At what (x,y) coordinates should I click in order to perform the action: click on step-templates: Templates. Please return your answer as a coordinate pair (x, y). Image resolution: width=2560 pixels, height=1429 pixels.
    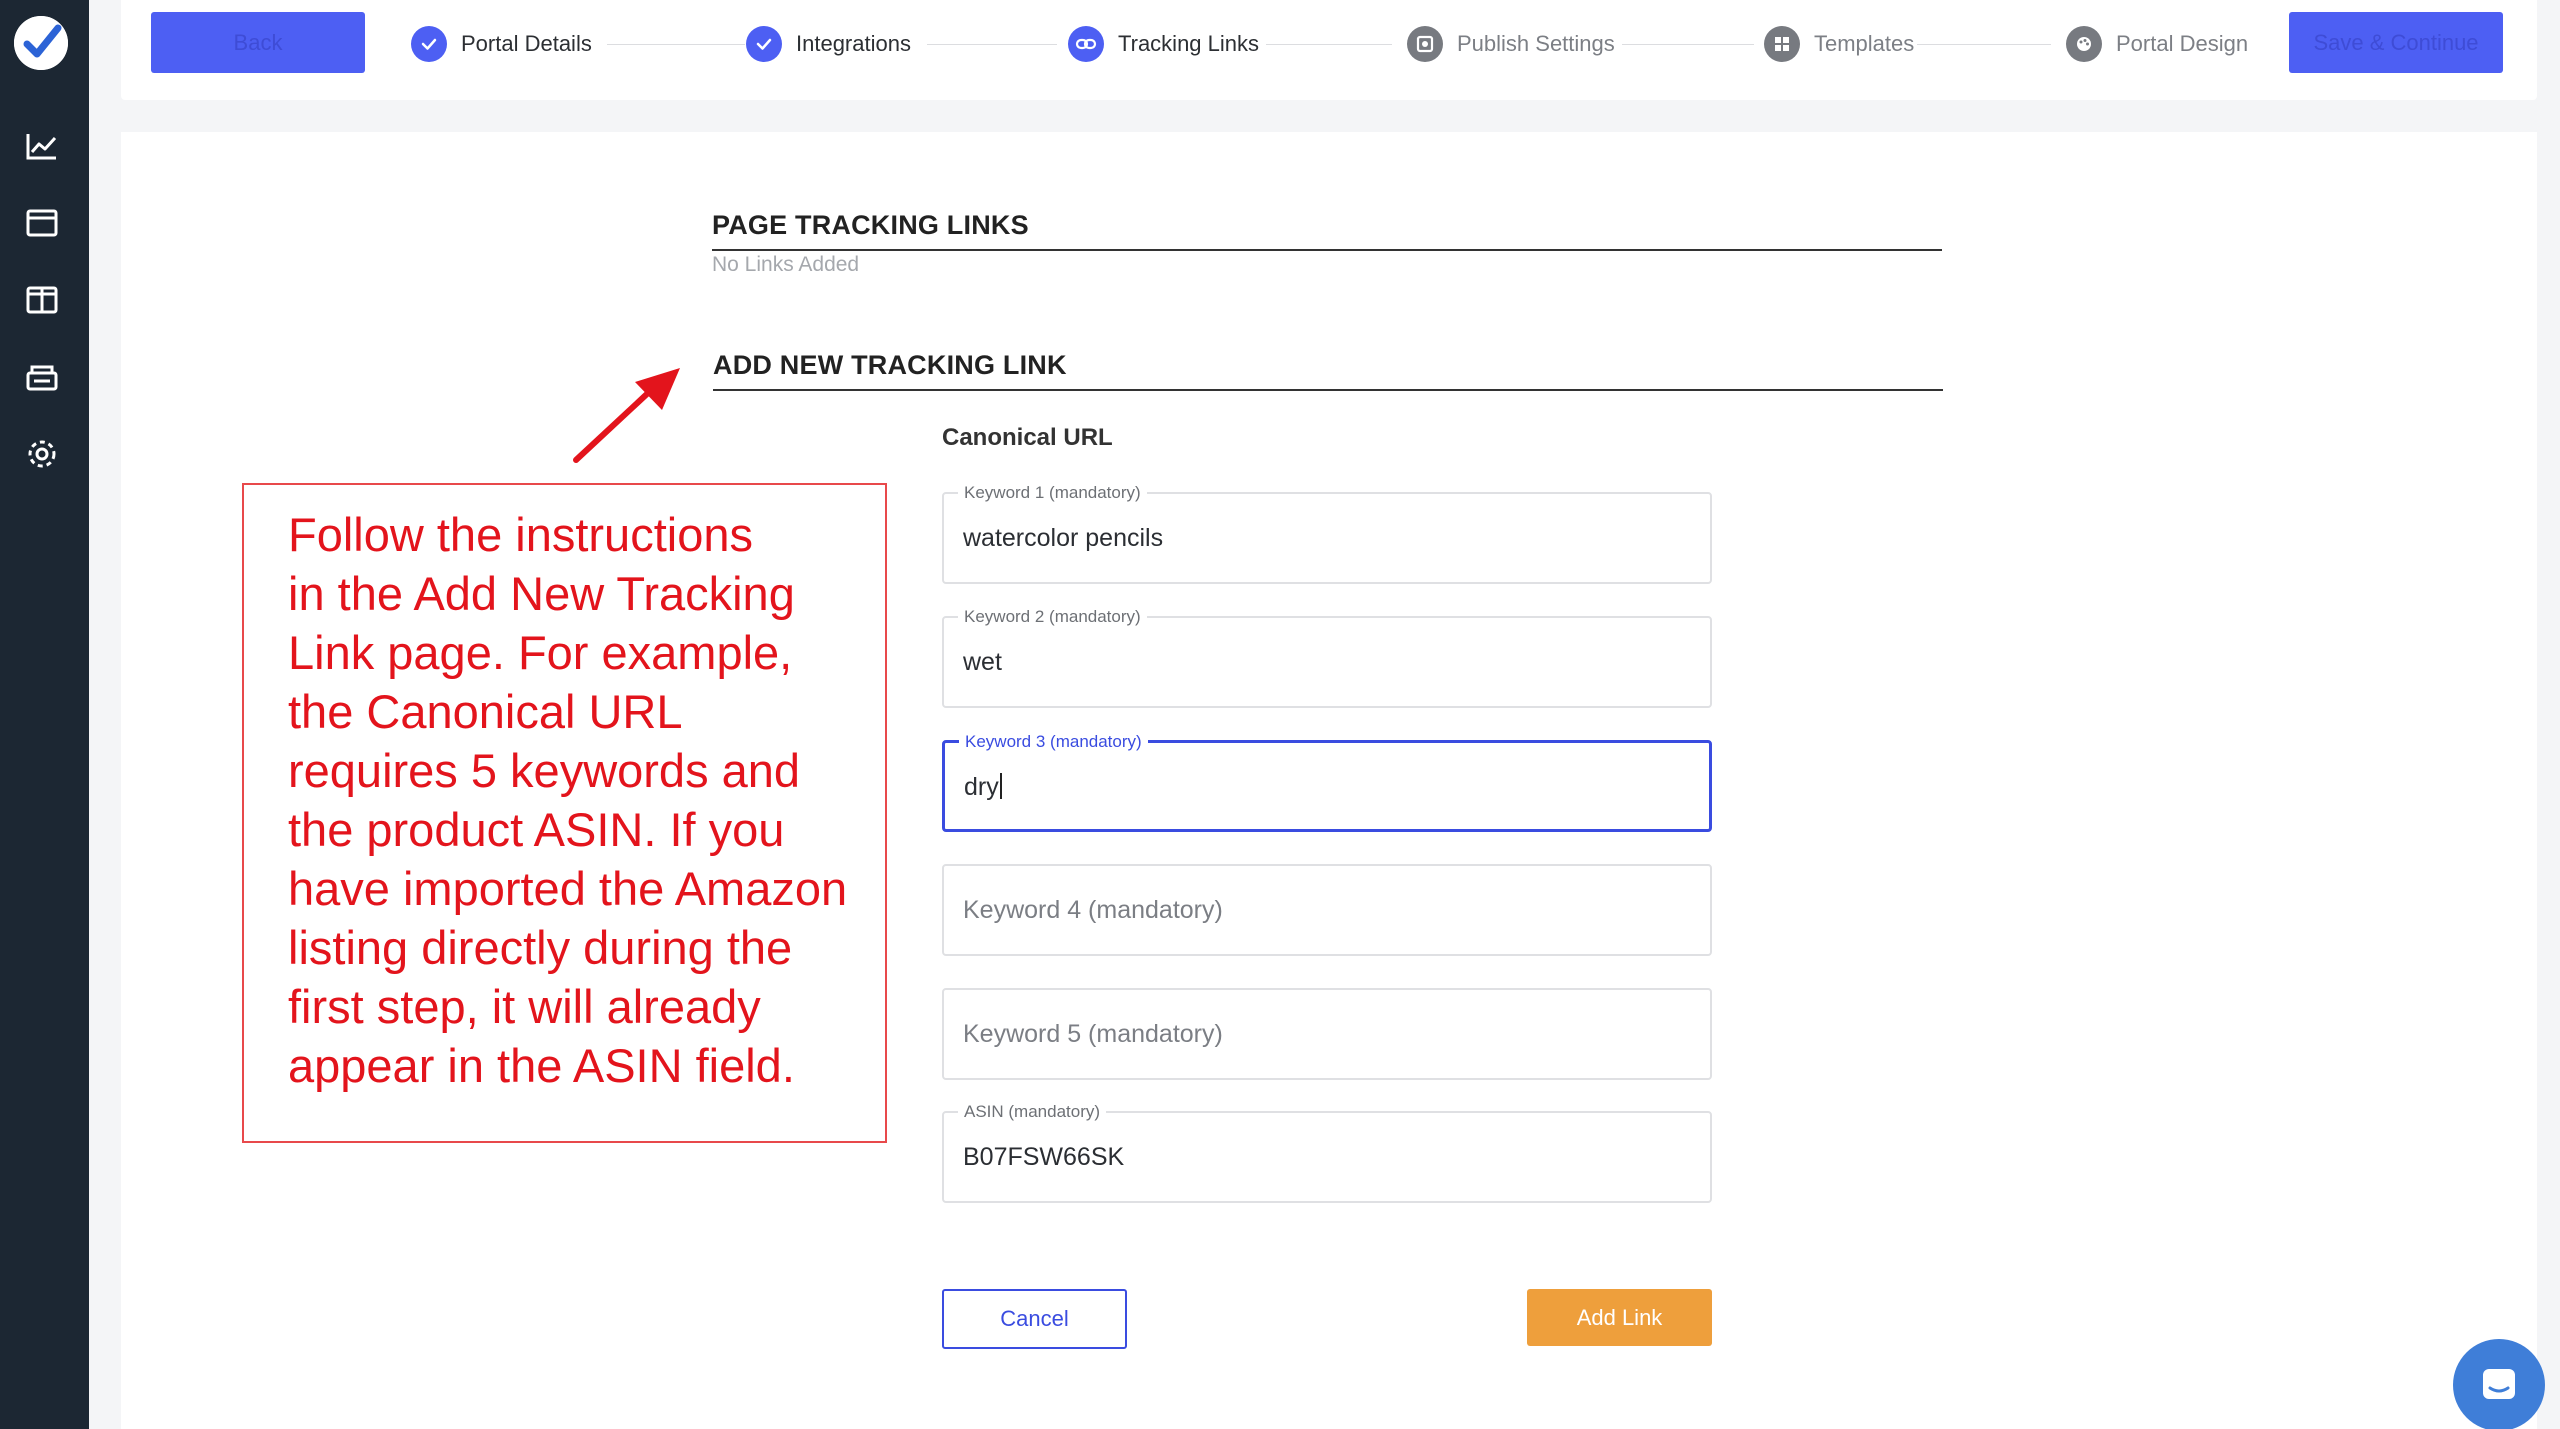
    Looking at the image, I should click on (1839, 44).